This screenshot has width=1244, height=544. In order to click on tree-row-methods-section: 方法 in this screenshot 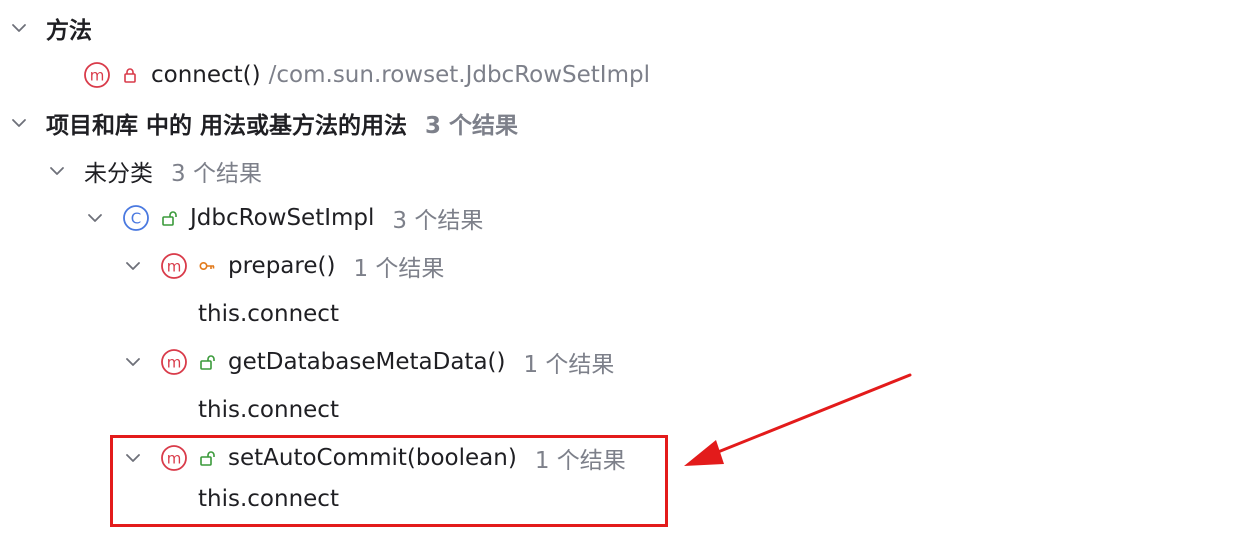, I will do `click(622, 28)`.